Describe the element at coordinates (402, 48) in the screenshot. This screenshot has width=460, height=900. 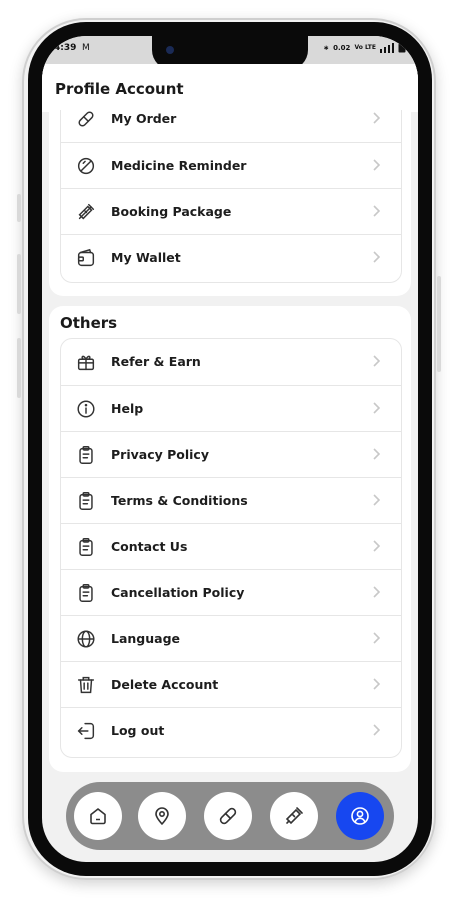
I see `battery-icon` at that location.